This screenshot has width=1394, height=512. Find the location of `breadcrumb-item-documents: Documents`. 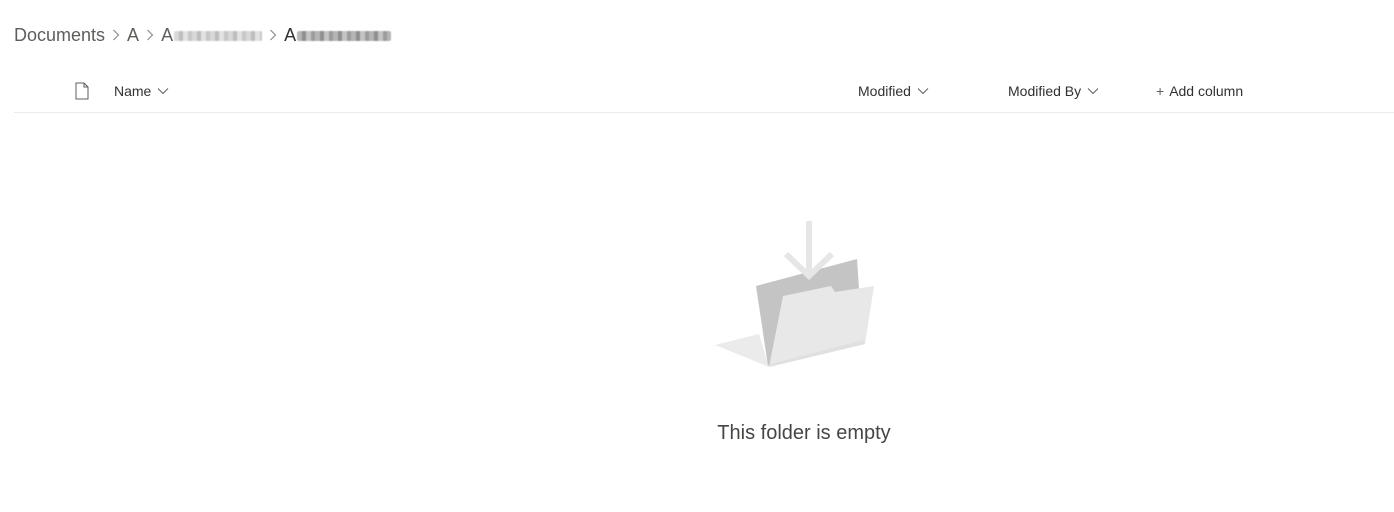

breadcrumb-item-documents: Documents is located at coordinates (59, 35).